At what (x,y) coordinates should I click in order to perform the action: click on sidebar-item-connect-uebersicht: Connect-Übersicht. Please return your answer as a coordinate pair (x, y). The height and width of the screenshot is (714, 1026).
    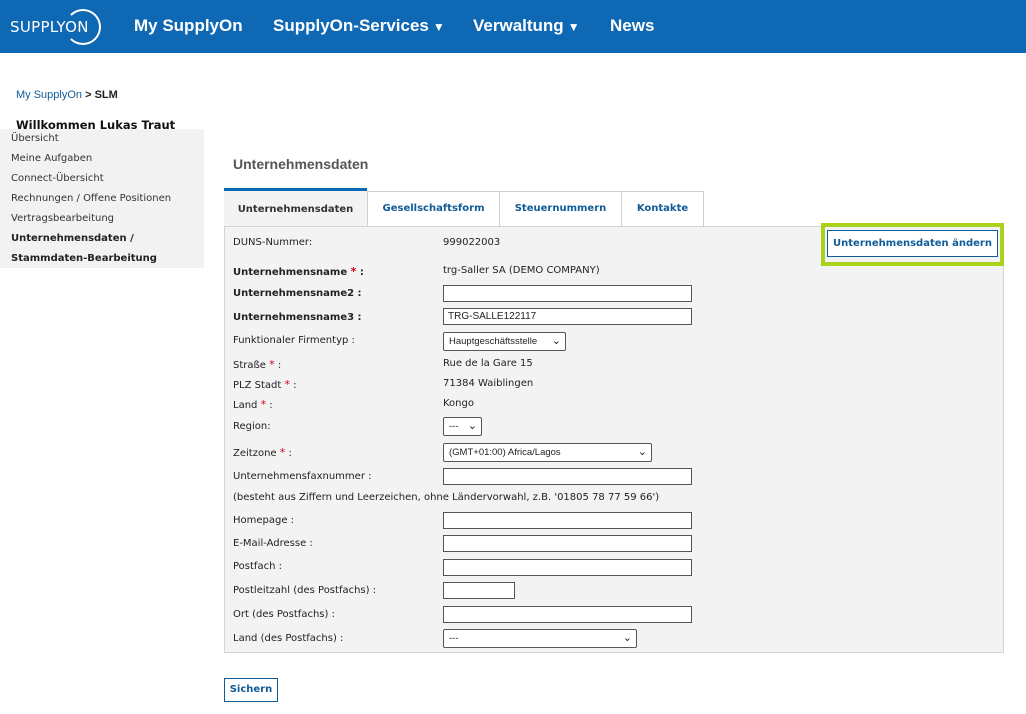
    Looking at the image, I should click on (57, 178).